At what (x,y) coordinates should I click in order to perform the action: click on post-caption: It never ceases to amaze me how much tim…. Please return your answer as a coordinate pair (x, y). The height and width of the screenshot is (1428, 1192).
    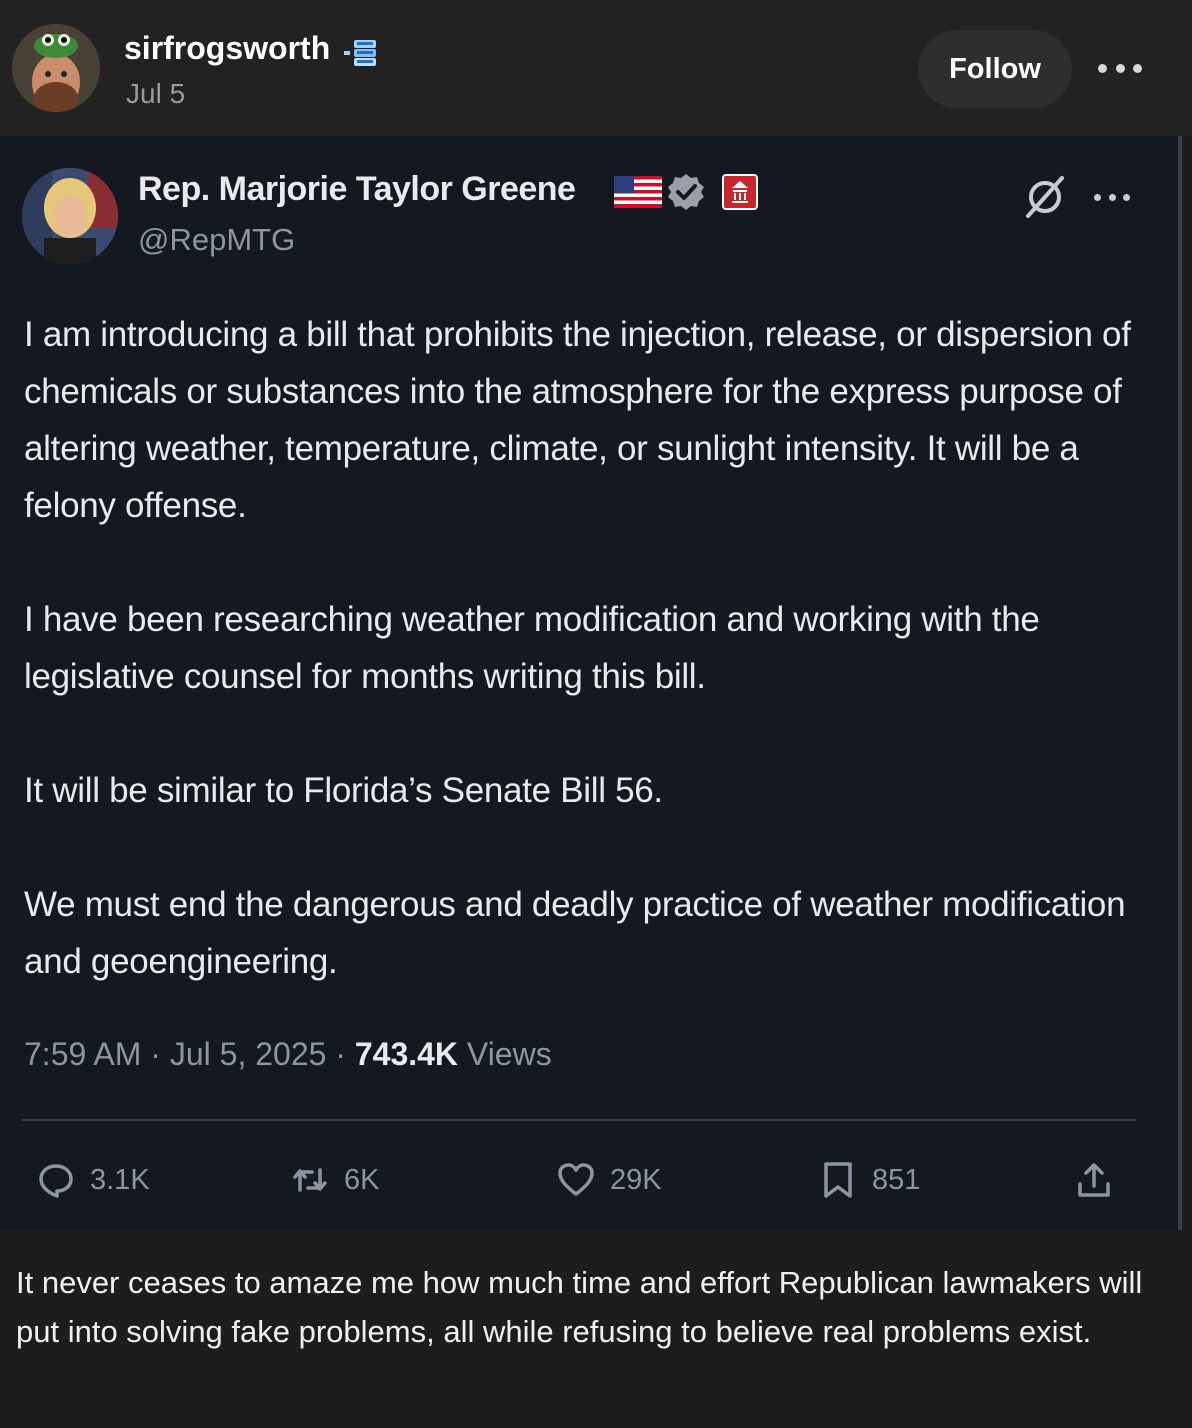
    Looking at the image, I should click on (579, 1307).